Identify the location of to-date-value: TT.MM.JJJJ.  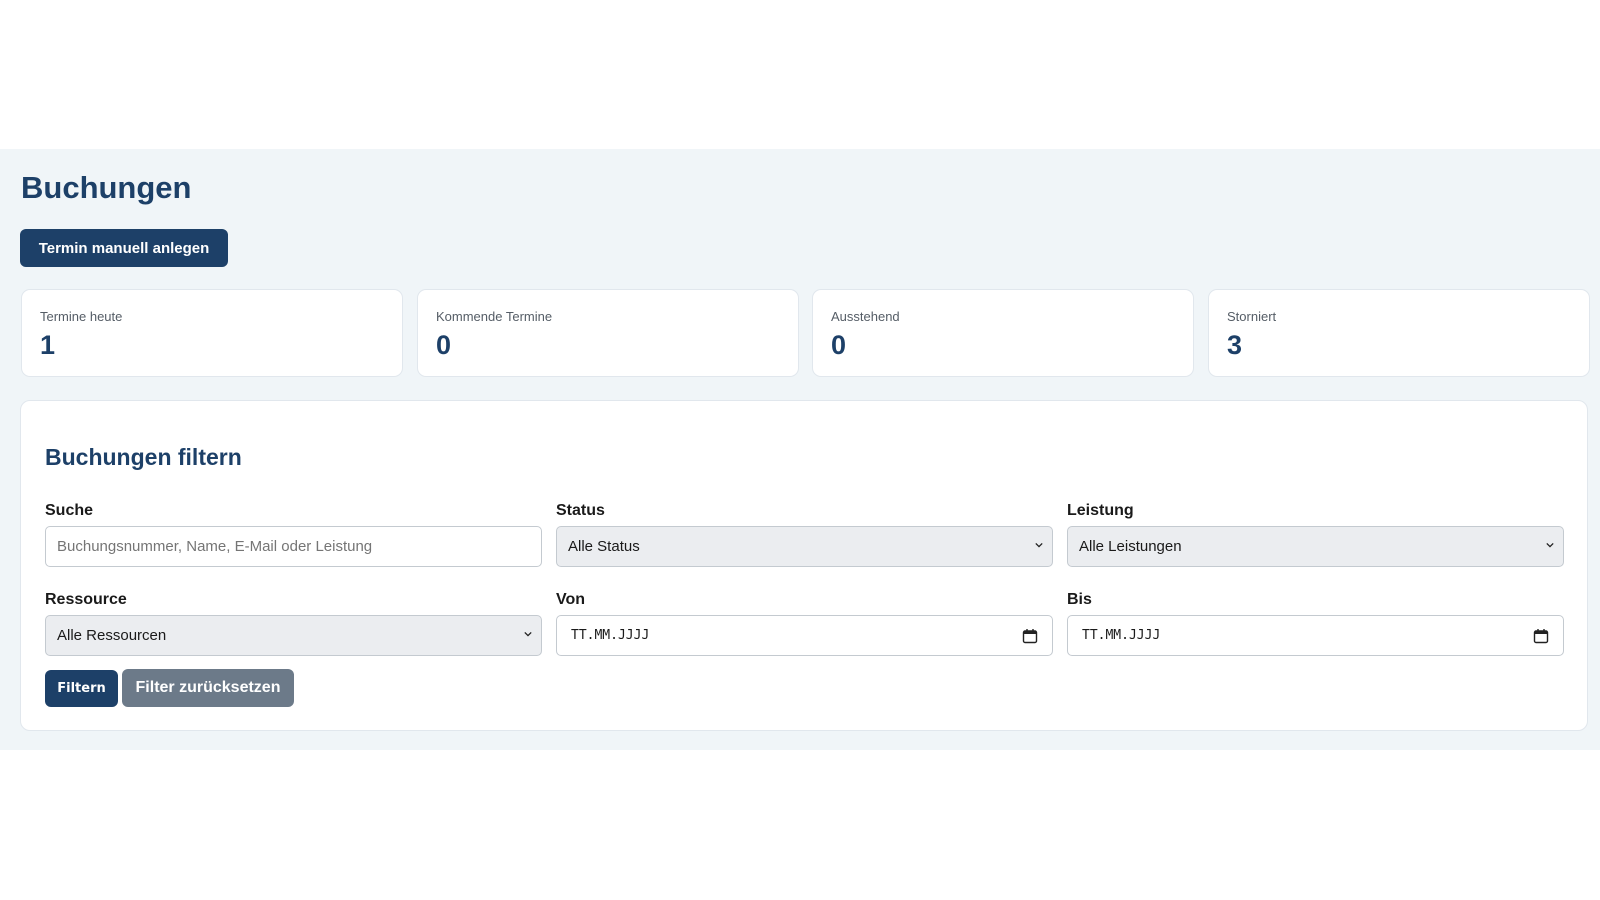
(1121, 635).